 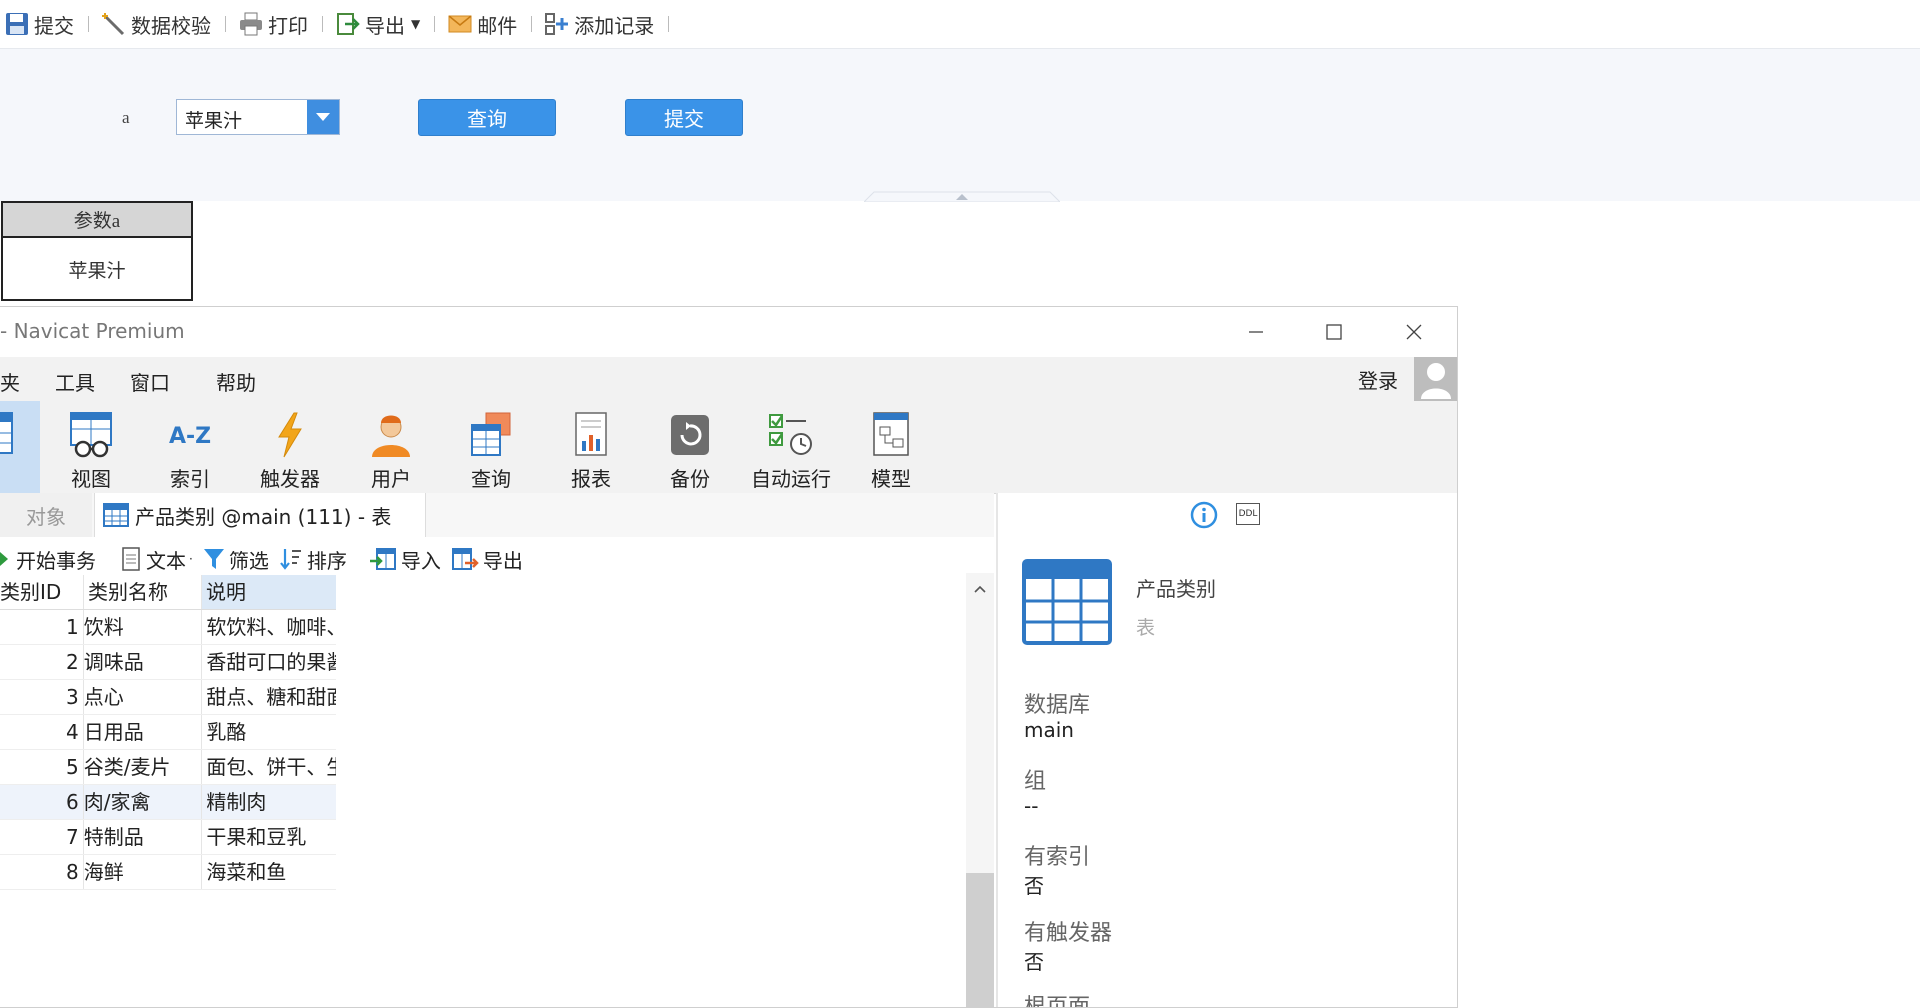 I want to click on text-view-button: 文本 ·, so click(x=156, y=559).